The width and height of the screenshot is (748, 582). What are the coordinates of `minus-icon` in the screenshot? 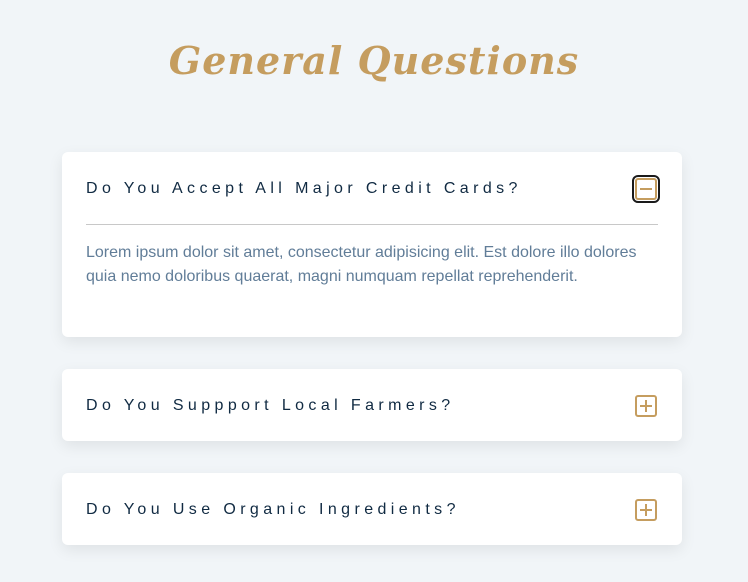 It's located at (646, 189).